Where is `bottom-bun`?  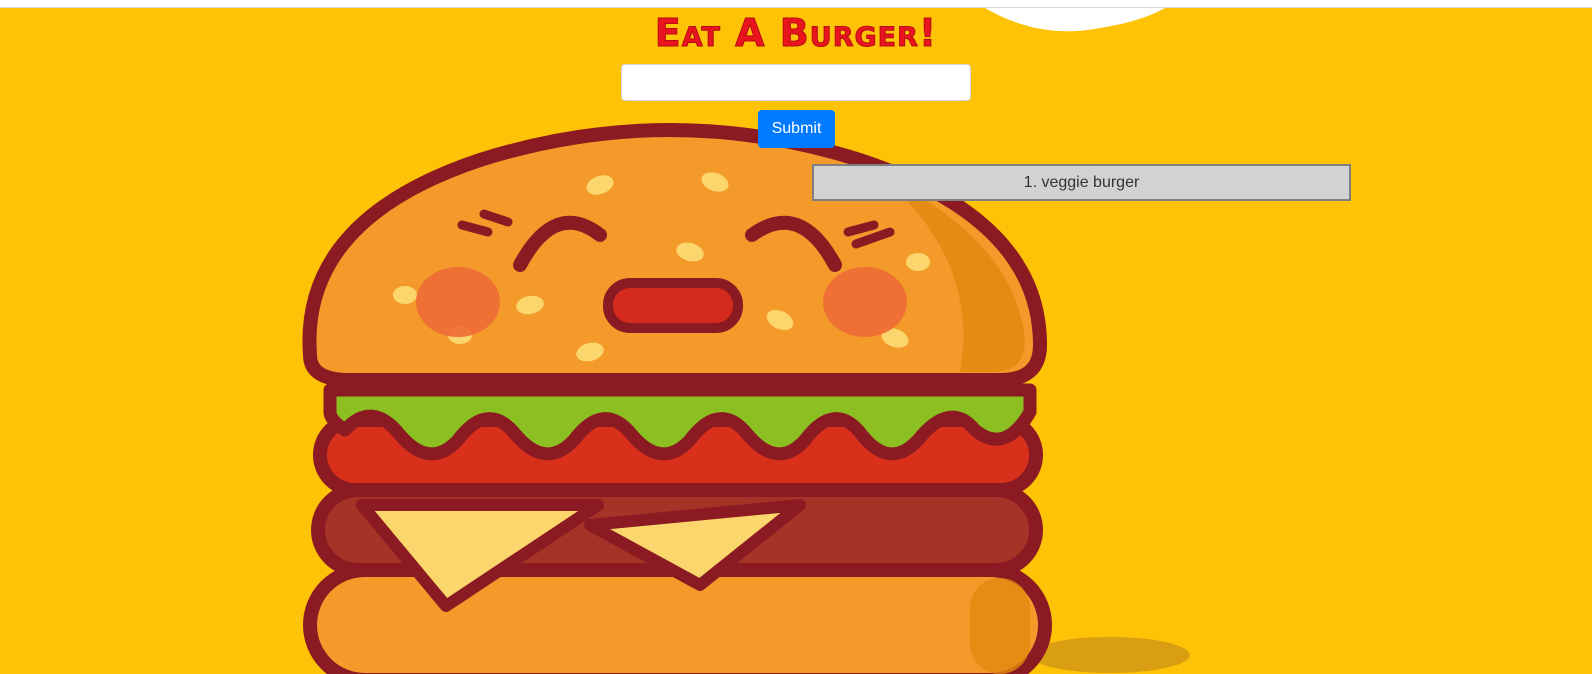 bottom-bun is located at coordinates (677, 618).